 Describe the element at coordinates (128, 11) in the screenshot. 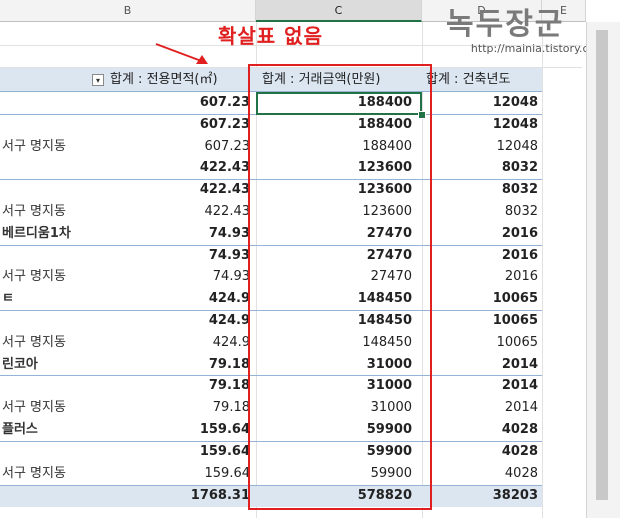

I see `column-header-b: B` at that location.